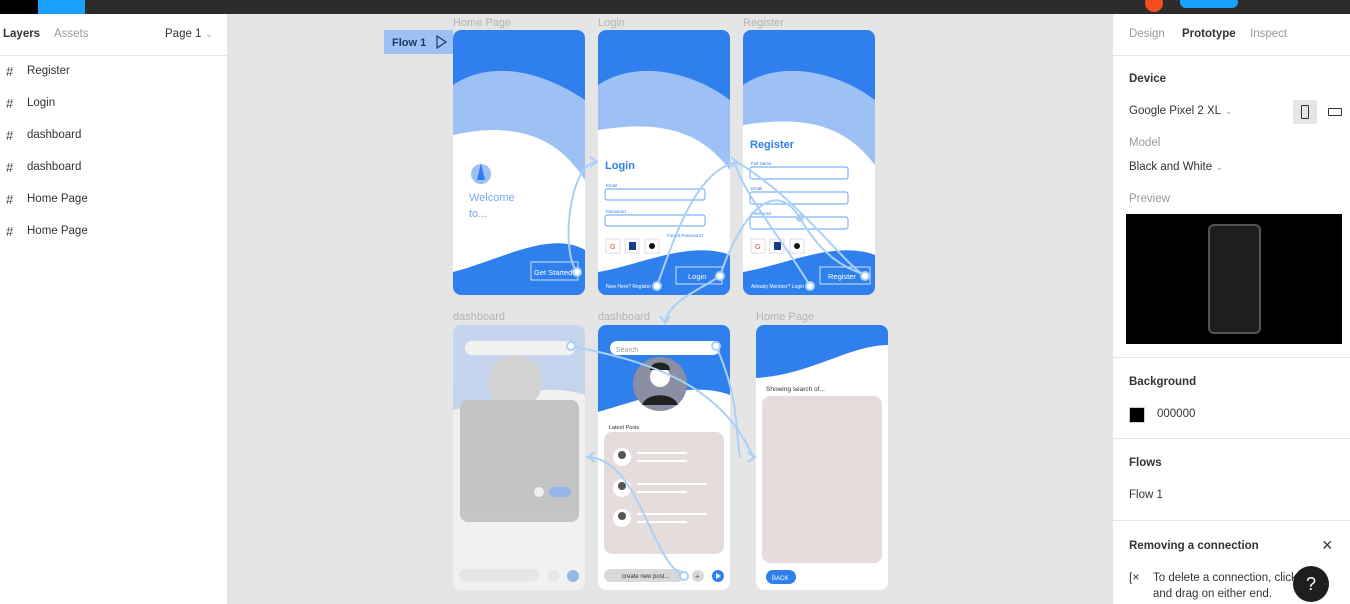  I want to click on welcome-text: Welcome, so click(492, 198).